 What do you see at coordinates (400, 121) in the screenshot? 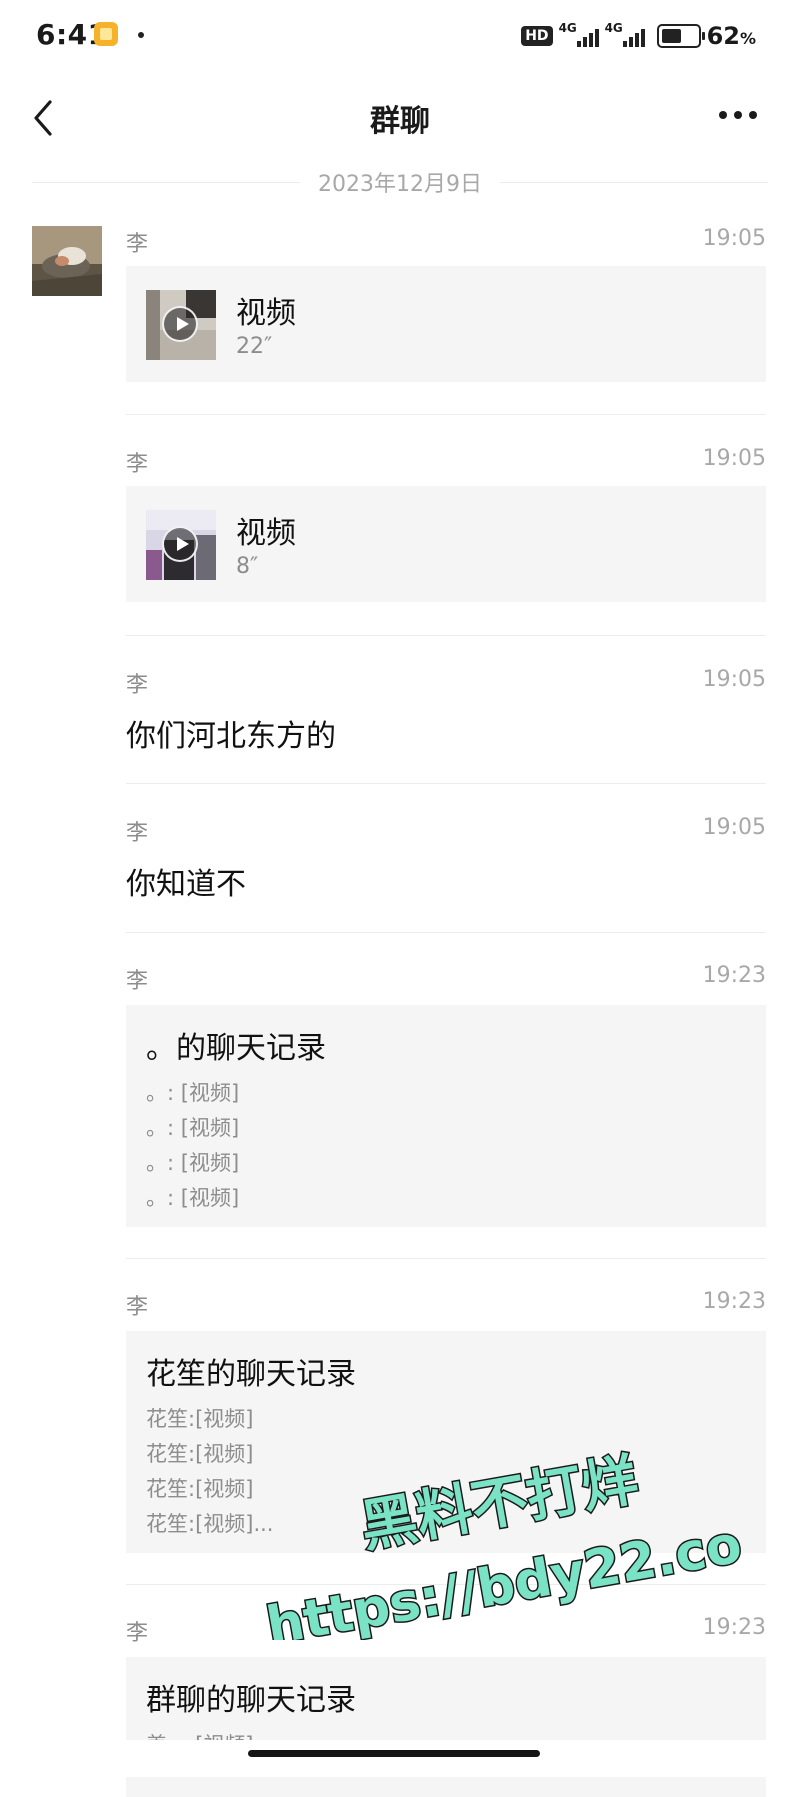
I see `page-title: 群聊` at bounding box center [400, 121].